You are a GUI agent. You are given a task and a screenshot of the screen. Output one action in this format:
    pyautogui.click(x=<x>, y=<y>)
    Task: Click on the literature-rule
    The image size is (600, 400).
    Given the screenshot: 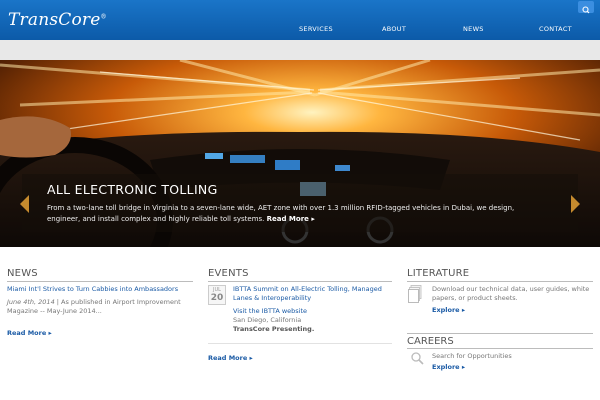 What is the action you would take?
    pyautogui.click(x=500, y=281)
    